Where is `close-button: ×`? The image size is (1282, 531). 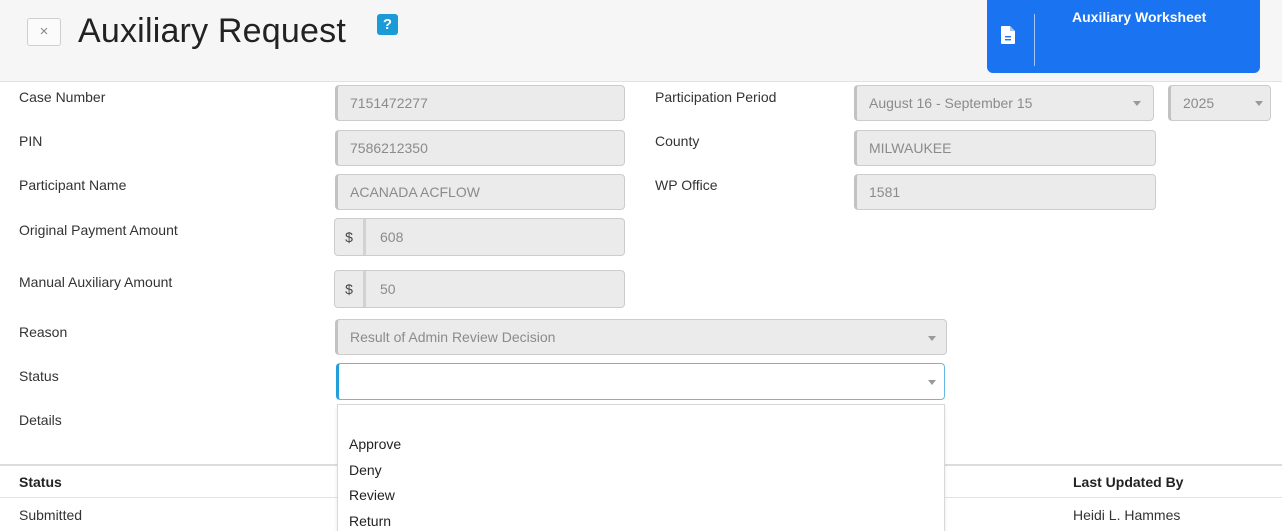 close-button: × is located at coordinates (44, 32).